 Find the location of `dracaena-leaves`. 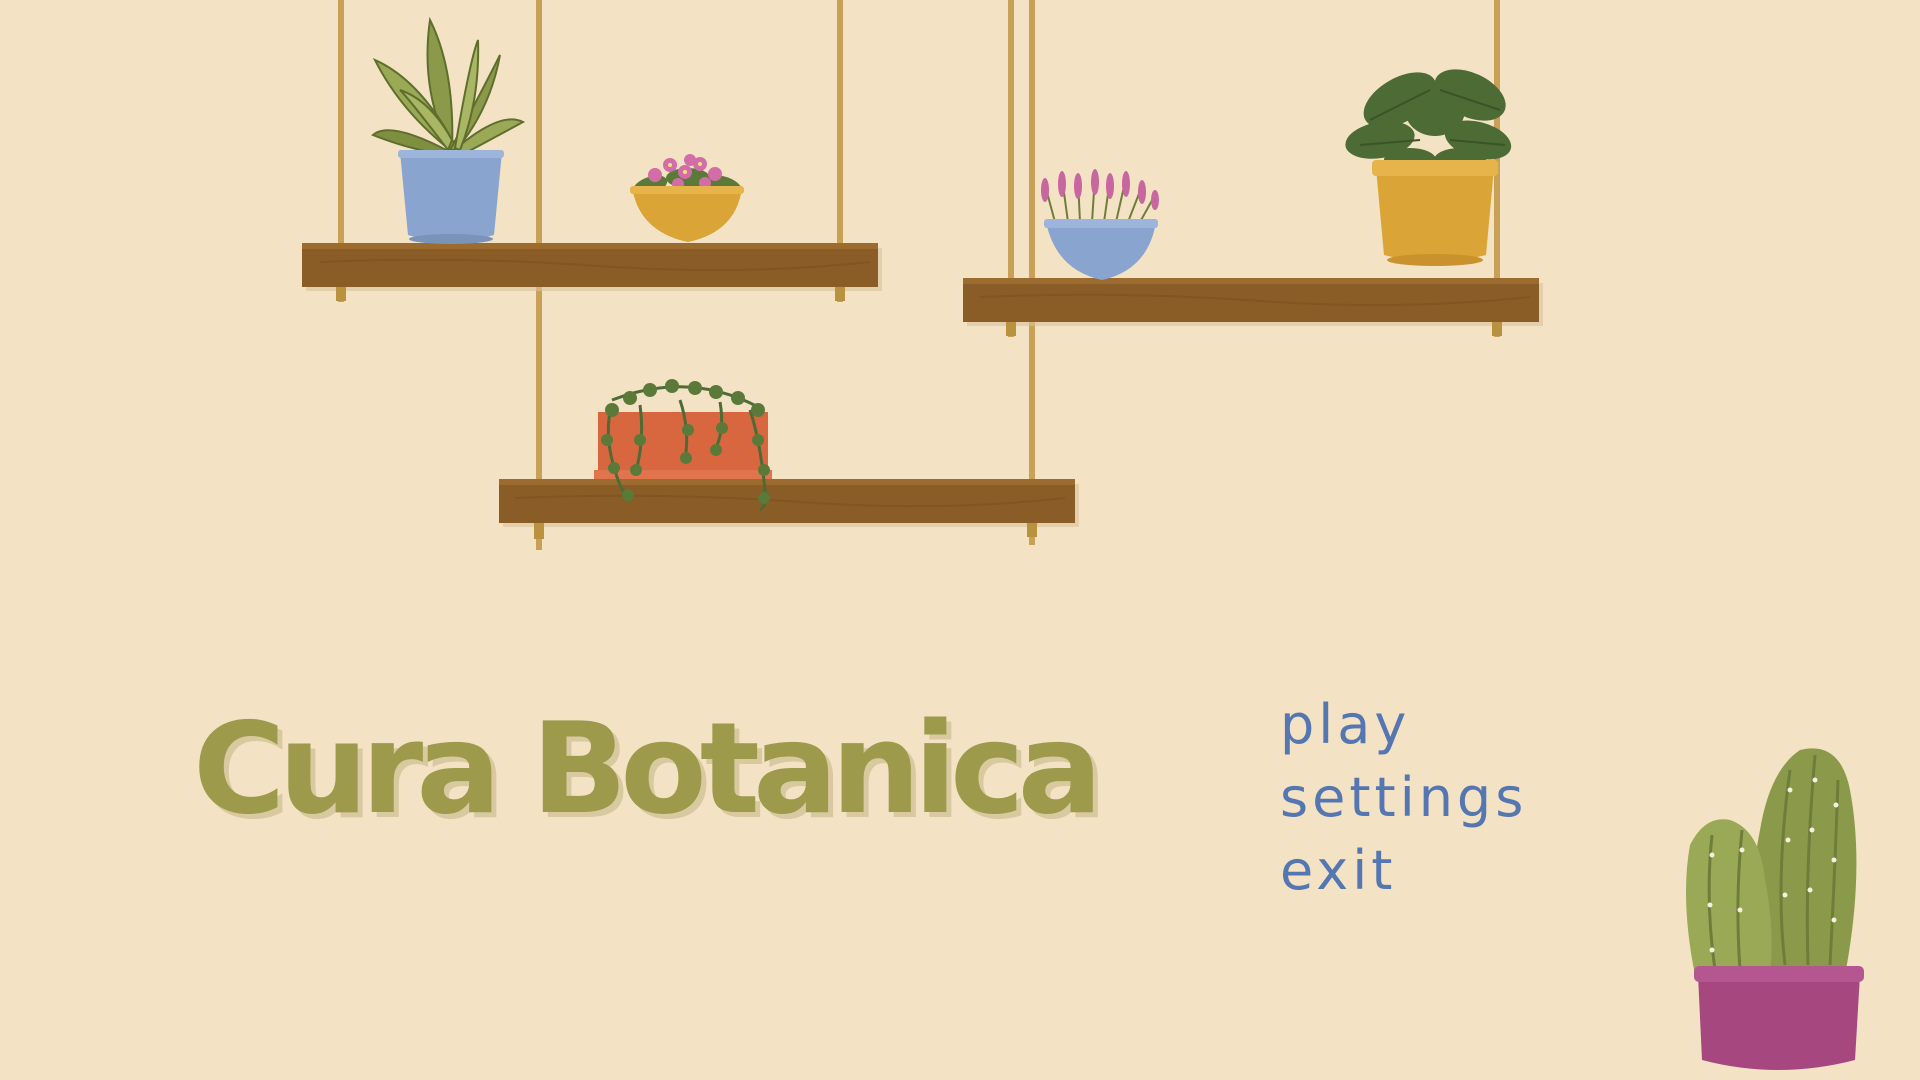

dracaena-leaves is located at coordinates (448, 88).